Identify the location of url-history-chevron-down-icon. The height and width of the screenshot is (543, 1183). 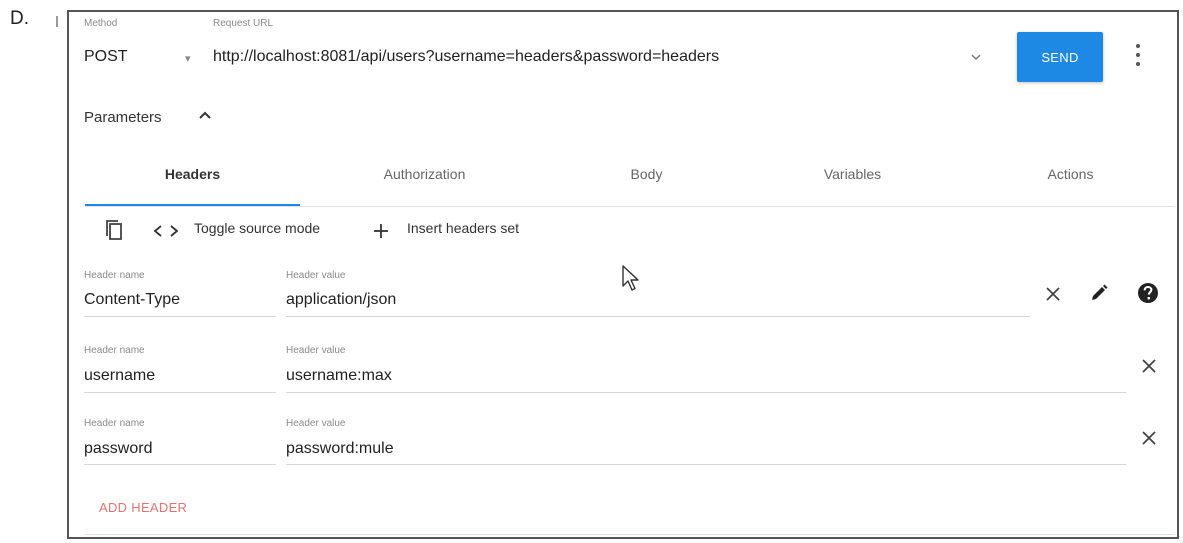
(976, 57).